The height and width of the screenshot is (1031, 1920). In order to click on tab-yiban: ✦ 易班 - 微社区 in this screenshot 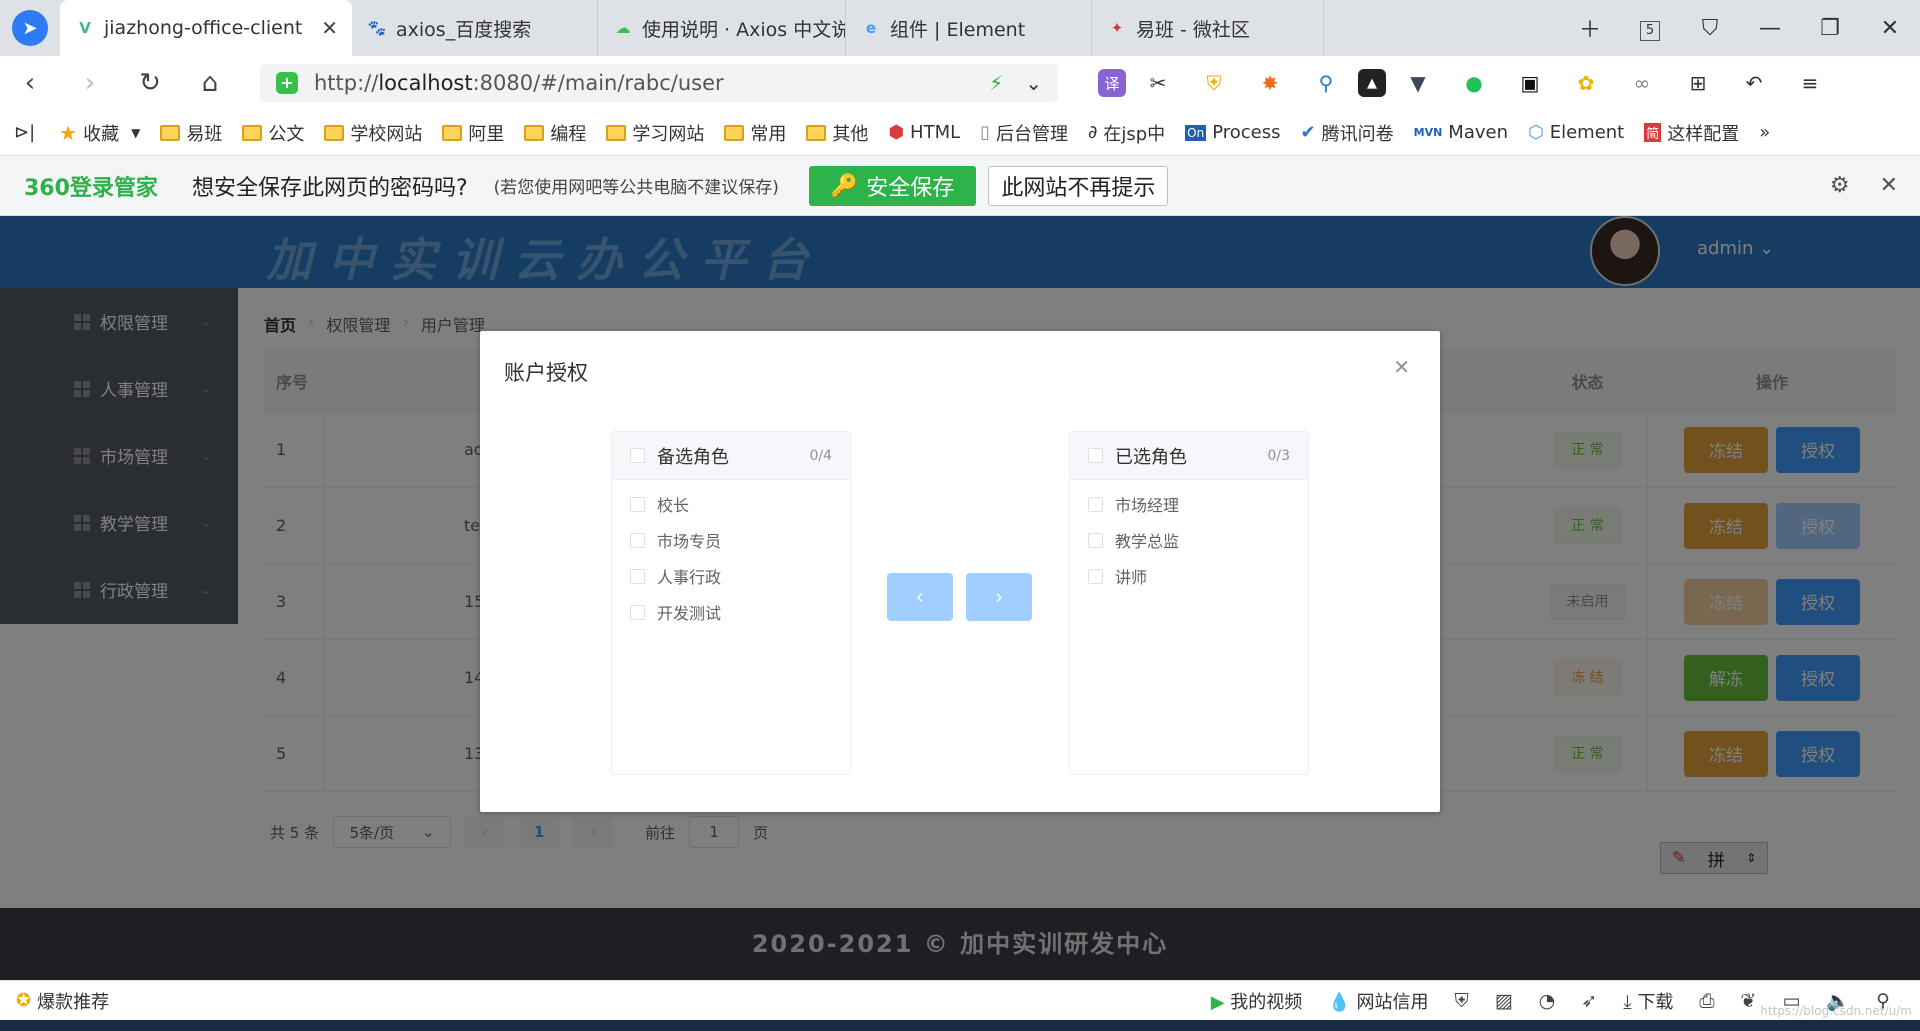, I will do `click(1208, 28)`.